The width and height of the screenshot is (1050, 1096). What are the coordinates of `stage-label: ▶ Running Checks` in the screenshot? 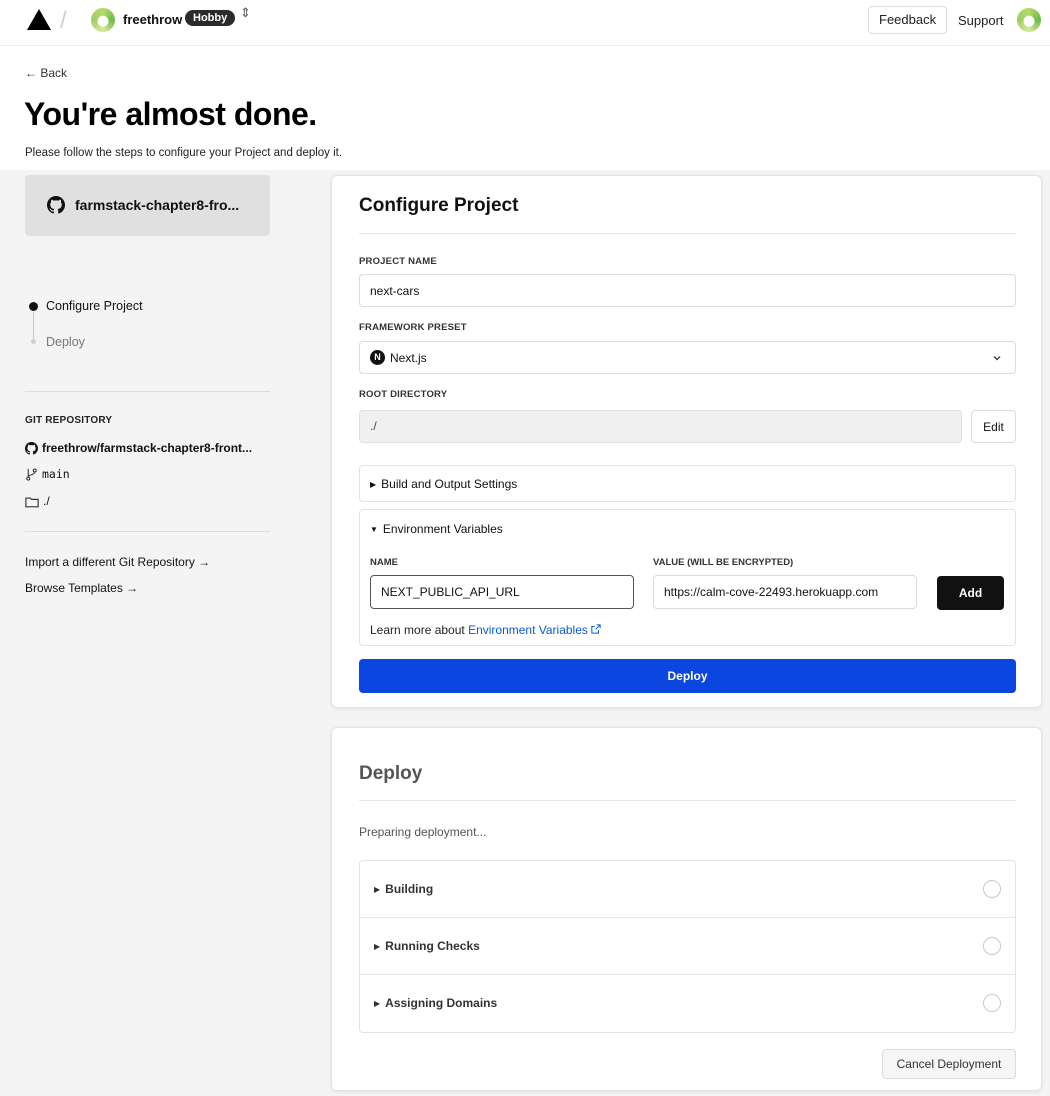 It's located at (427, 946).